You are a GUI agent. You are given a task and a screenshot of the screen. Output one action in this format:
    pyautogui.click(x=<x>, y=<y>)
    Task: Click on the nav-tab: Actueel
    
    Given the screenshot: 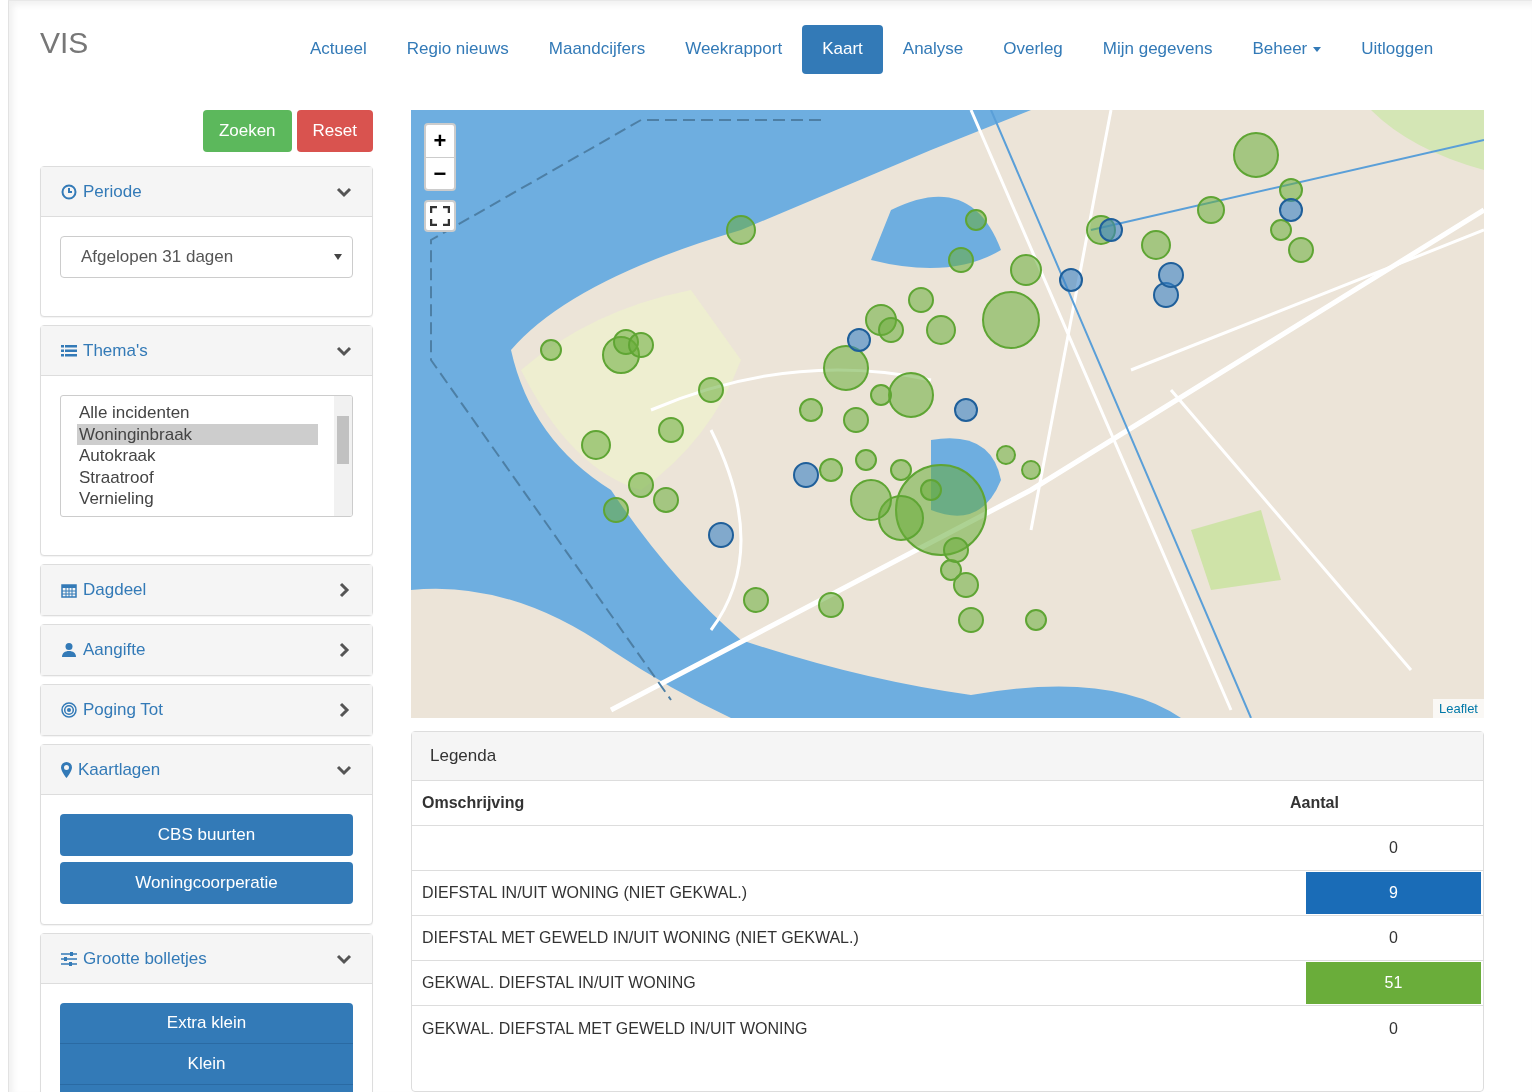 What is the action you would take?
    pyautogui.click(x=338, y=49)
    